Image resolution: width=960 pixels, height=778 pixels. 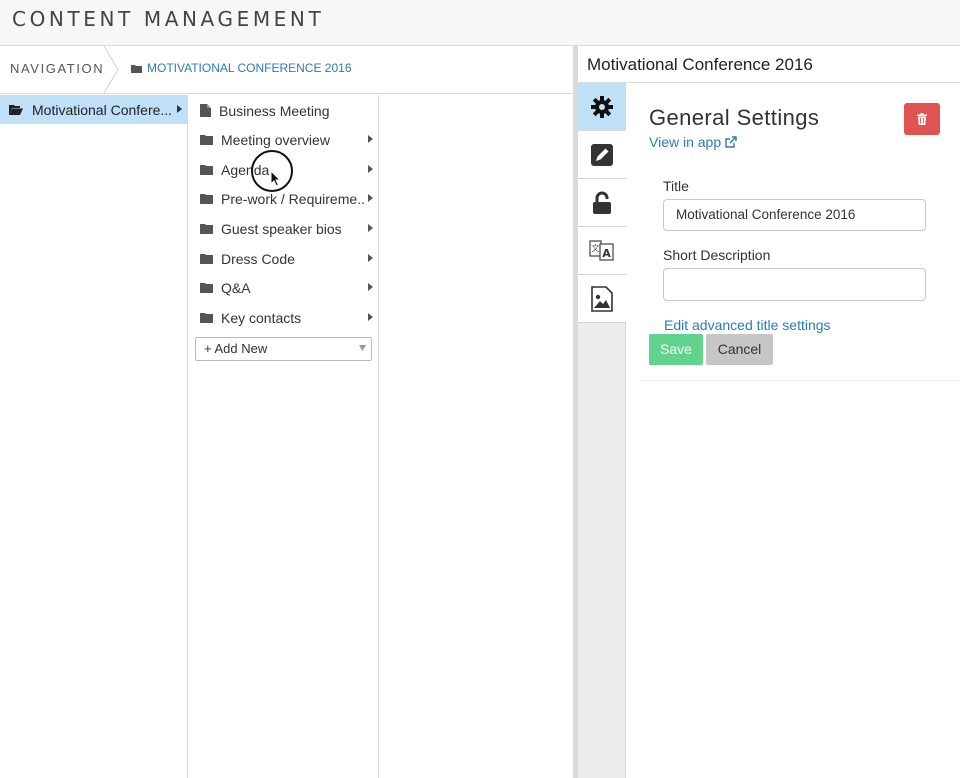 I want to click on breadcrumb-current: MOTIVATIONAL CONFERENCE 2016, so click(x=241, y=68).